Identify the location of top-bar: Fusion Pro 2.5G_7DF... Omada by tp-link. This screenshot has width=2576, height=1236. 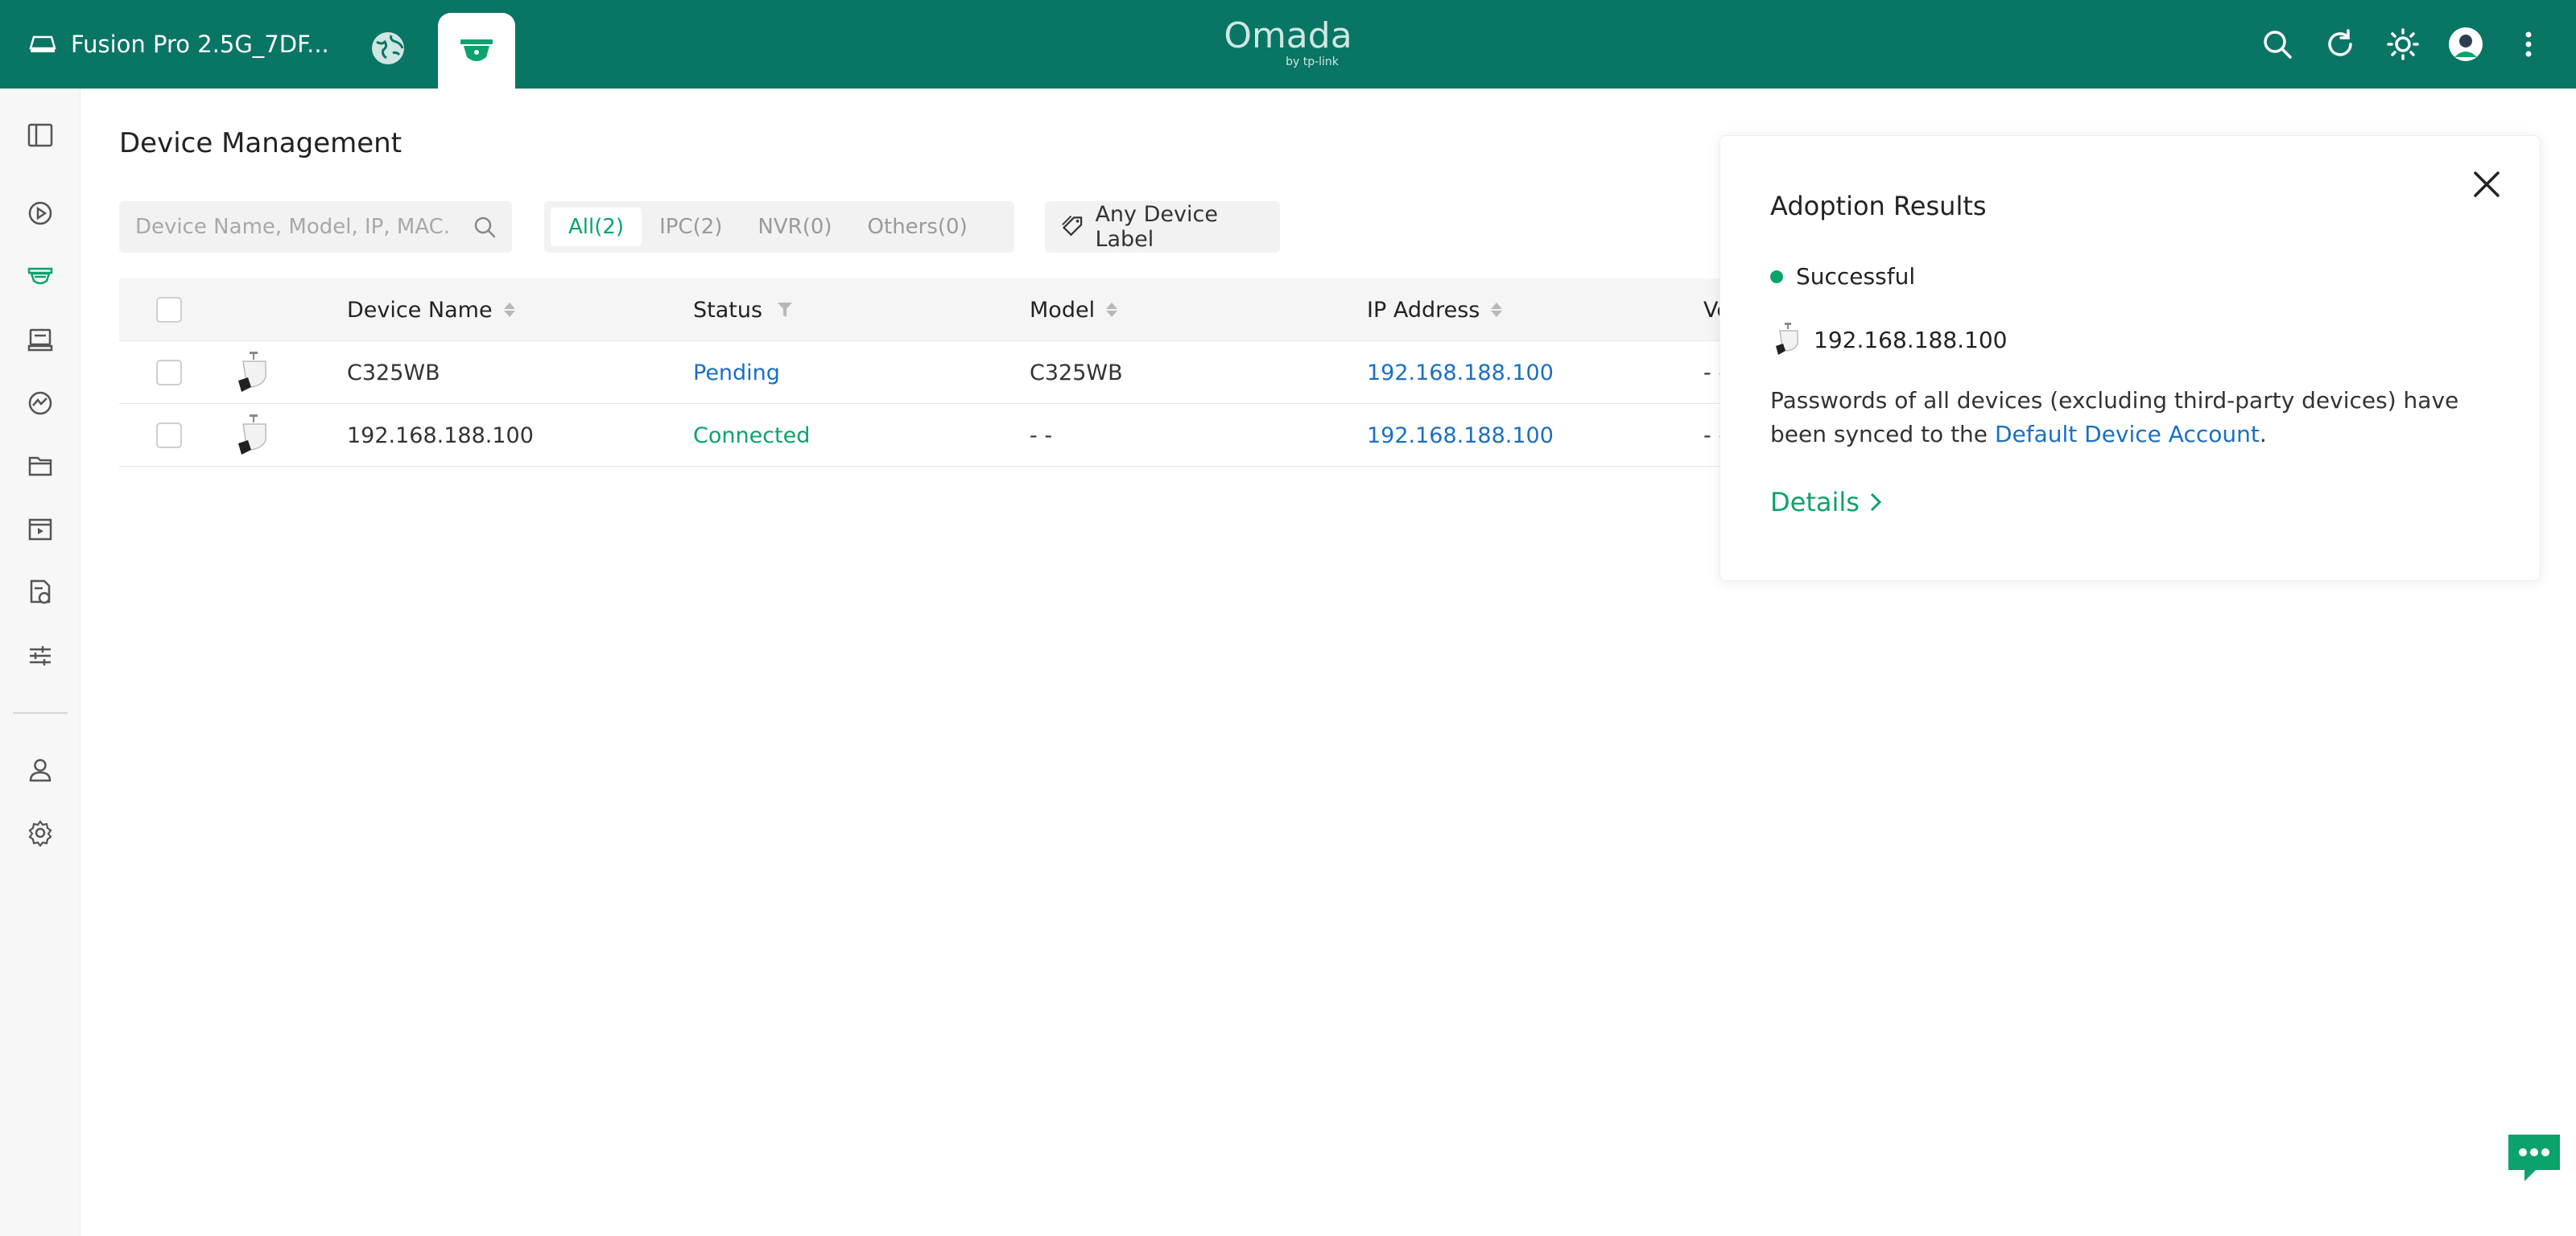
(1288, 44).